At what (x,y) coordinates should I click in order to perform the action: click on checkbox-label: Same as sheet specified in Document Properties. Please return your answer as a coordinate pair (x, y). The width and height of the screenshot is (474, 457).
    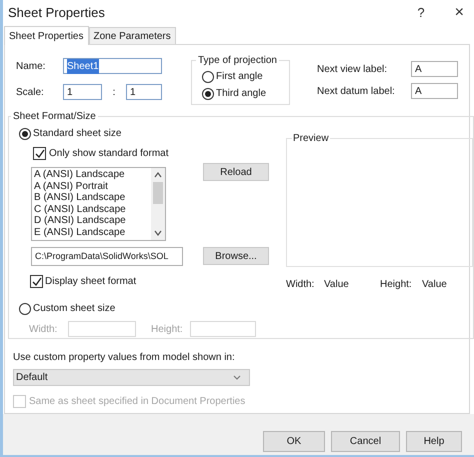
    Looking at the image, I should click on (137, 402).